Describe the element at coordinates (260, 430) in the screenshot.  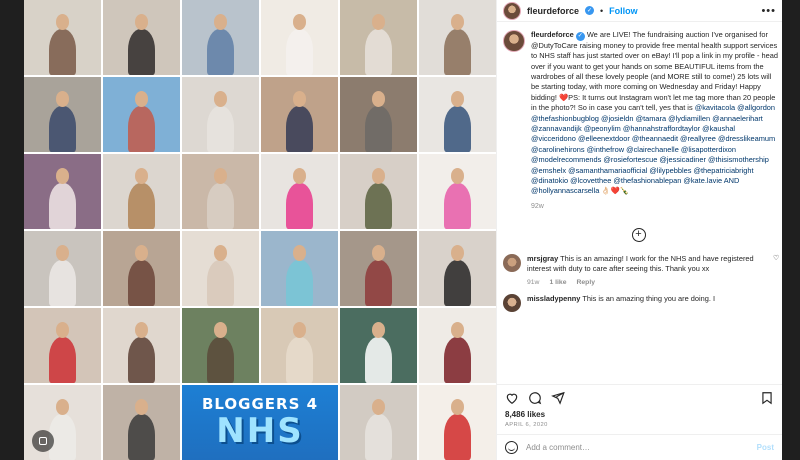
I see `banner-nhs-text: NHS` at that location.